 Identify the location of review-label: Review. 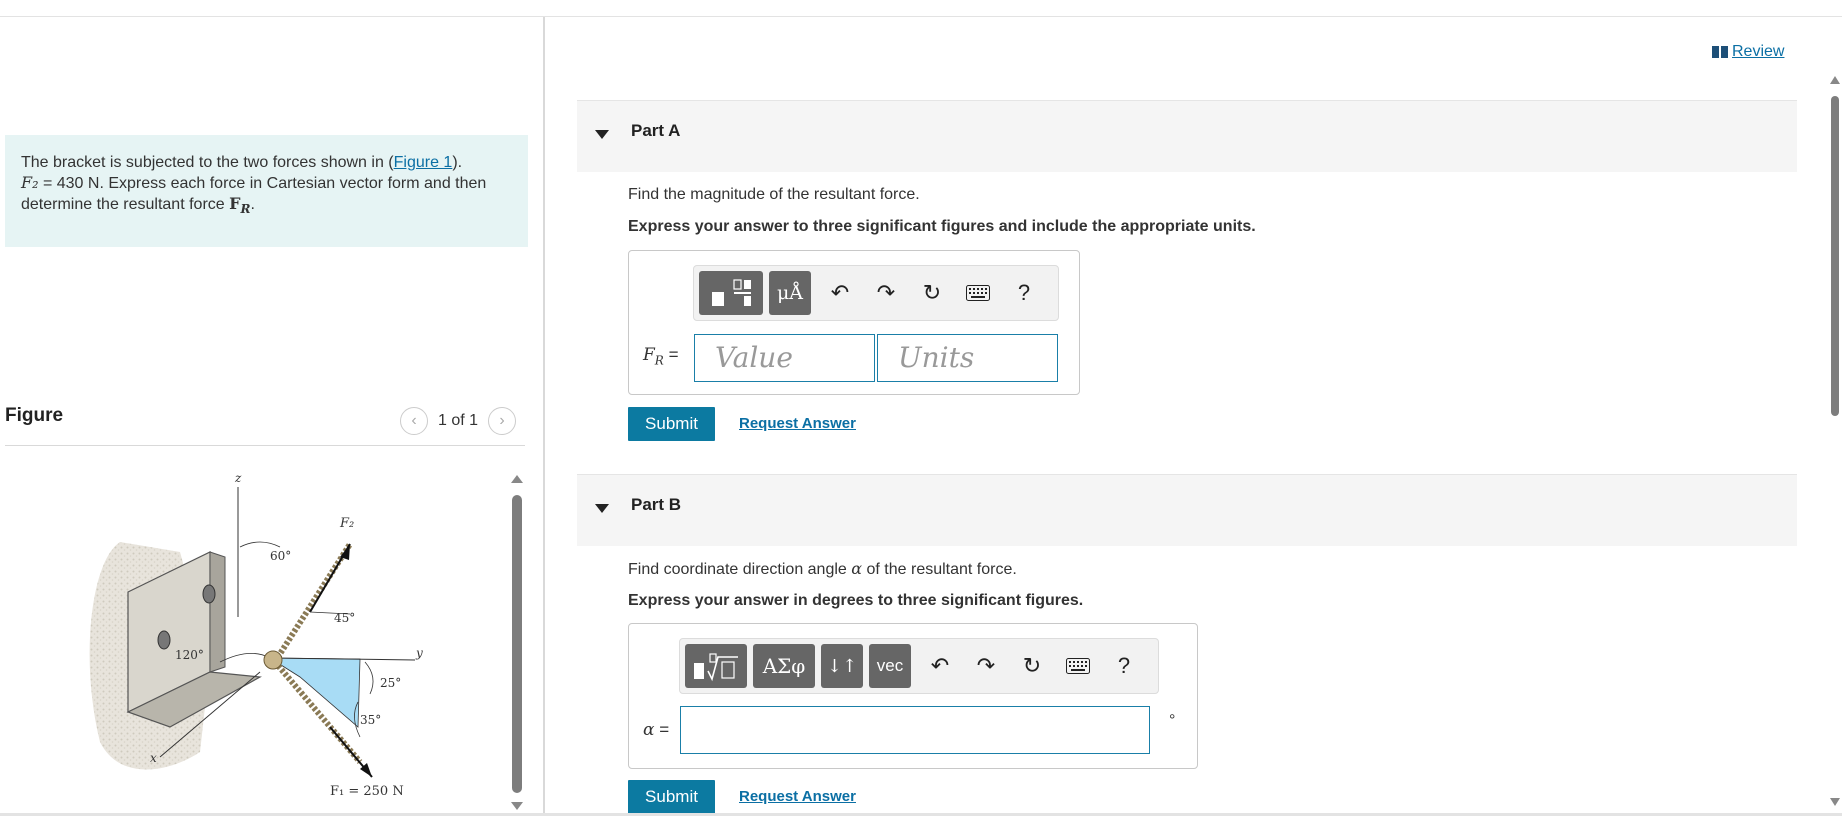
(1758, 51).